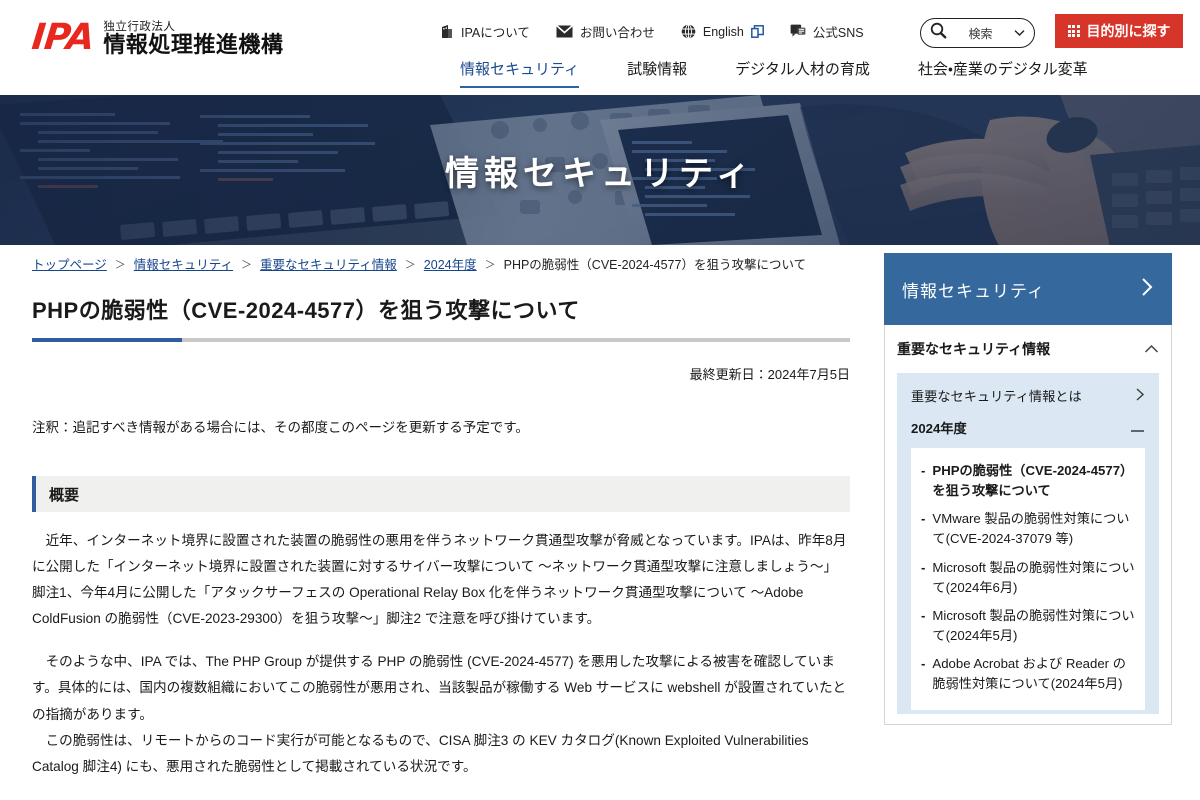 This screenshot has height=800, width=1200. I want to click on utility-label: IPAについて, so click(495, 33).